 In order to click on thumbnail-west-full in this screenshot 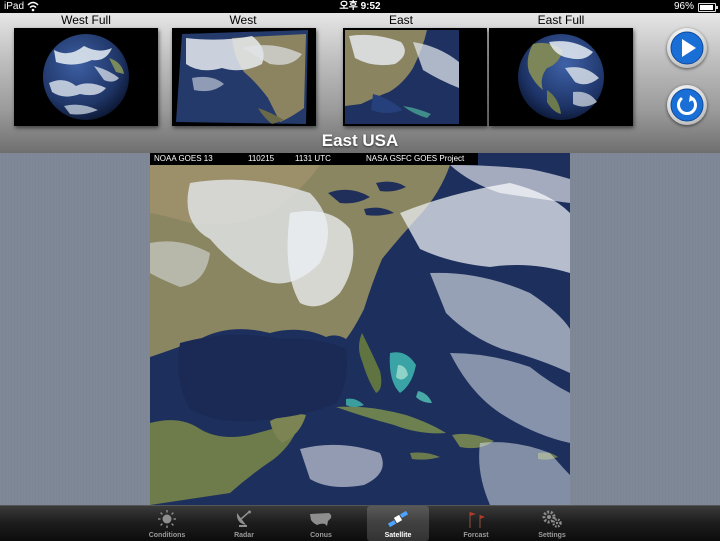, I will do `click(86, 77)`.